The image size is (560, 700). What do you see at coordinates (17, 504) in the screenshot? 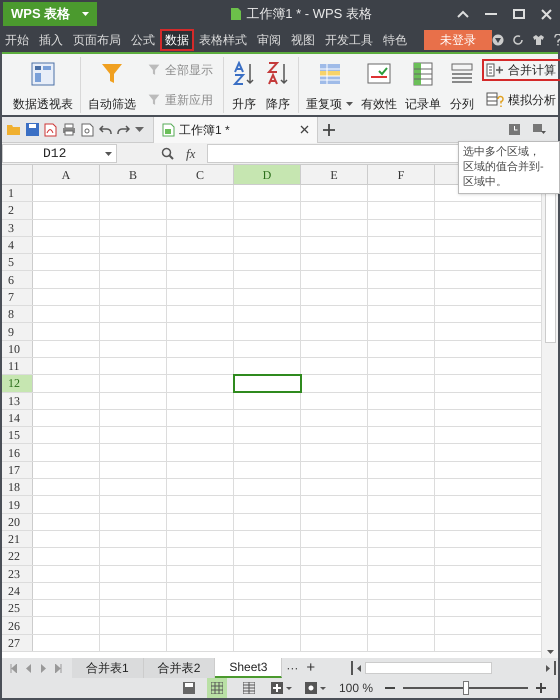
I see `row-header: 19` at bounding box center [17, 504].